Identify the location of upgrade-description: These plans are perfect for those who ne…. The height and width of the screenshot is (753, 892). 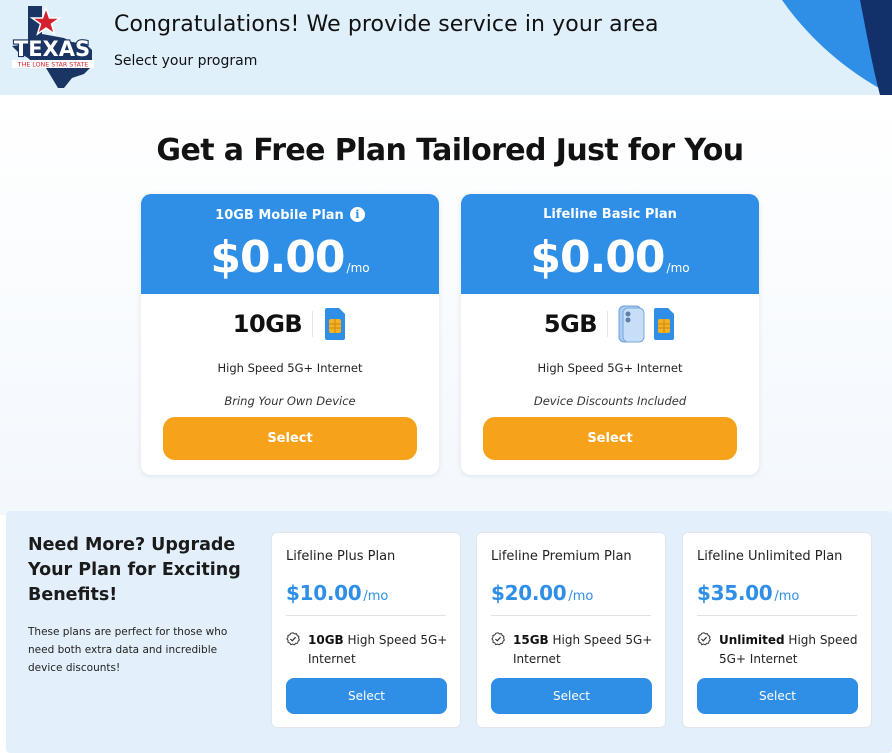
(128, 650).